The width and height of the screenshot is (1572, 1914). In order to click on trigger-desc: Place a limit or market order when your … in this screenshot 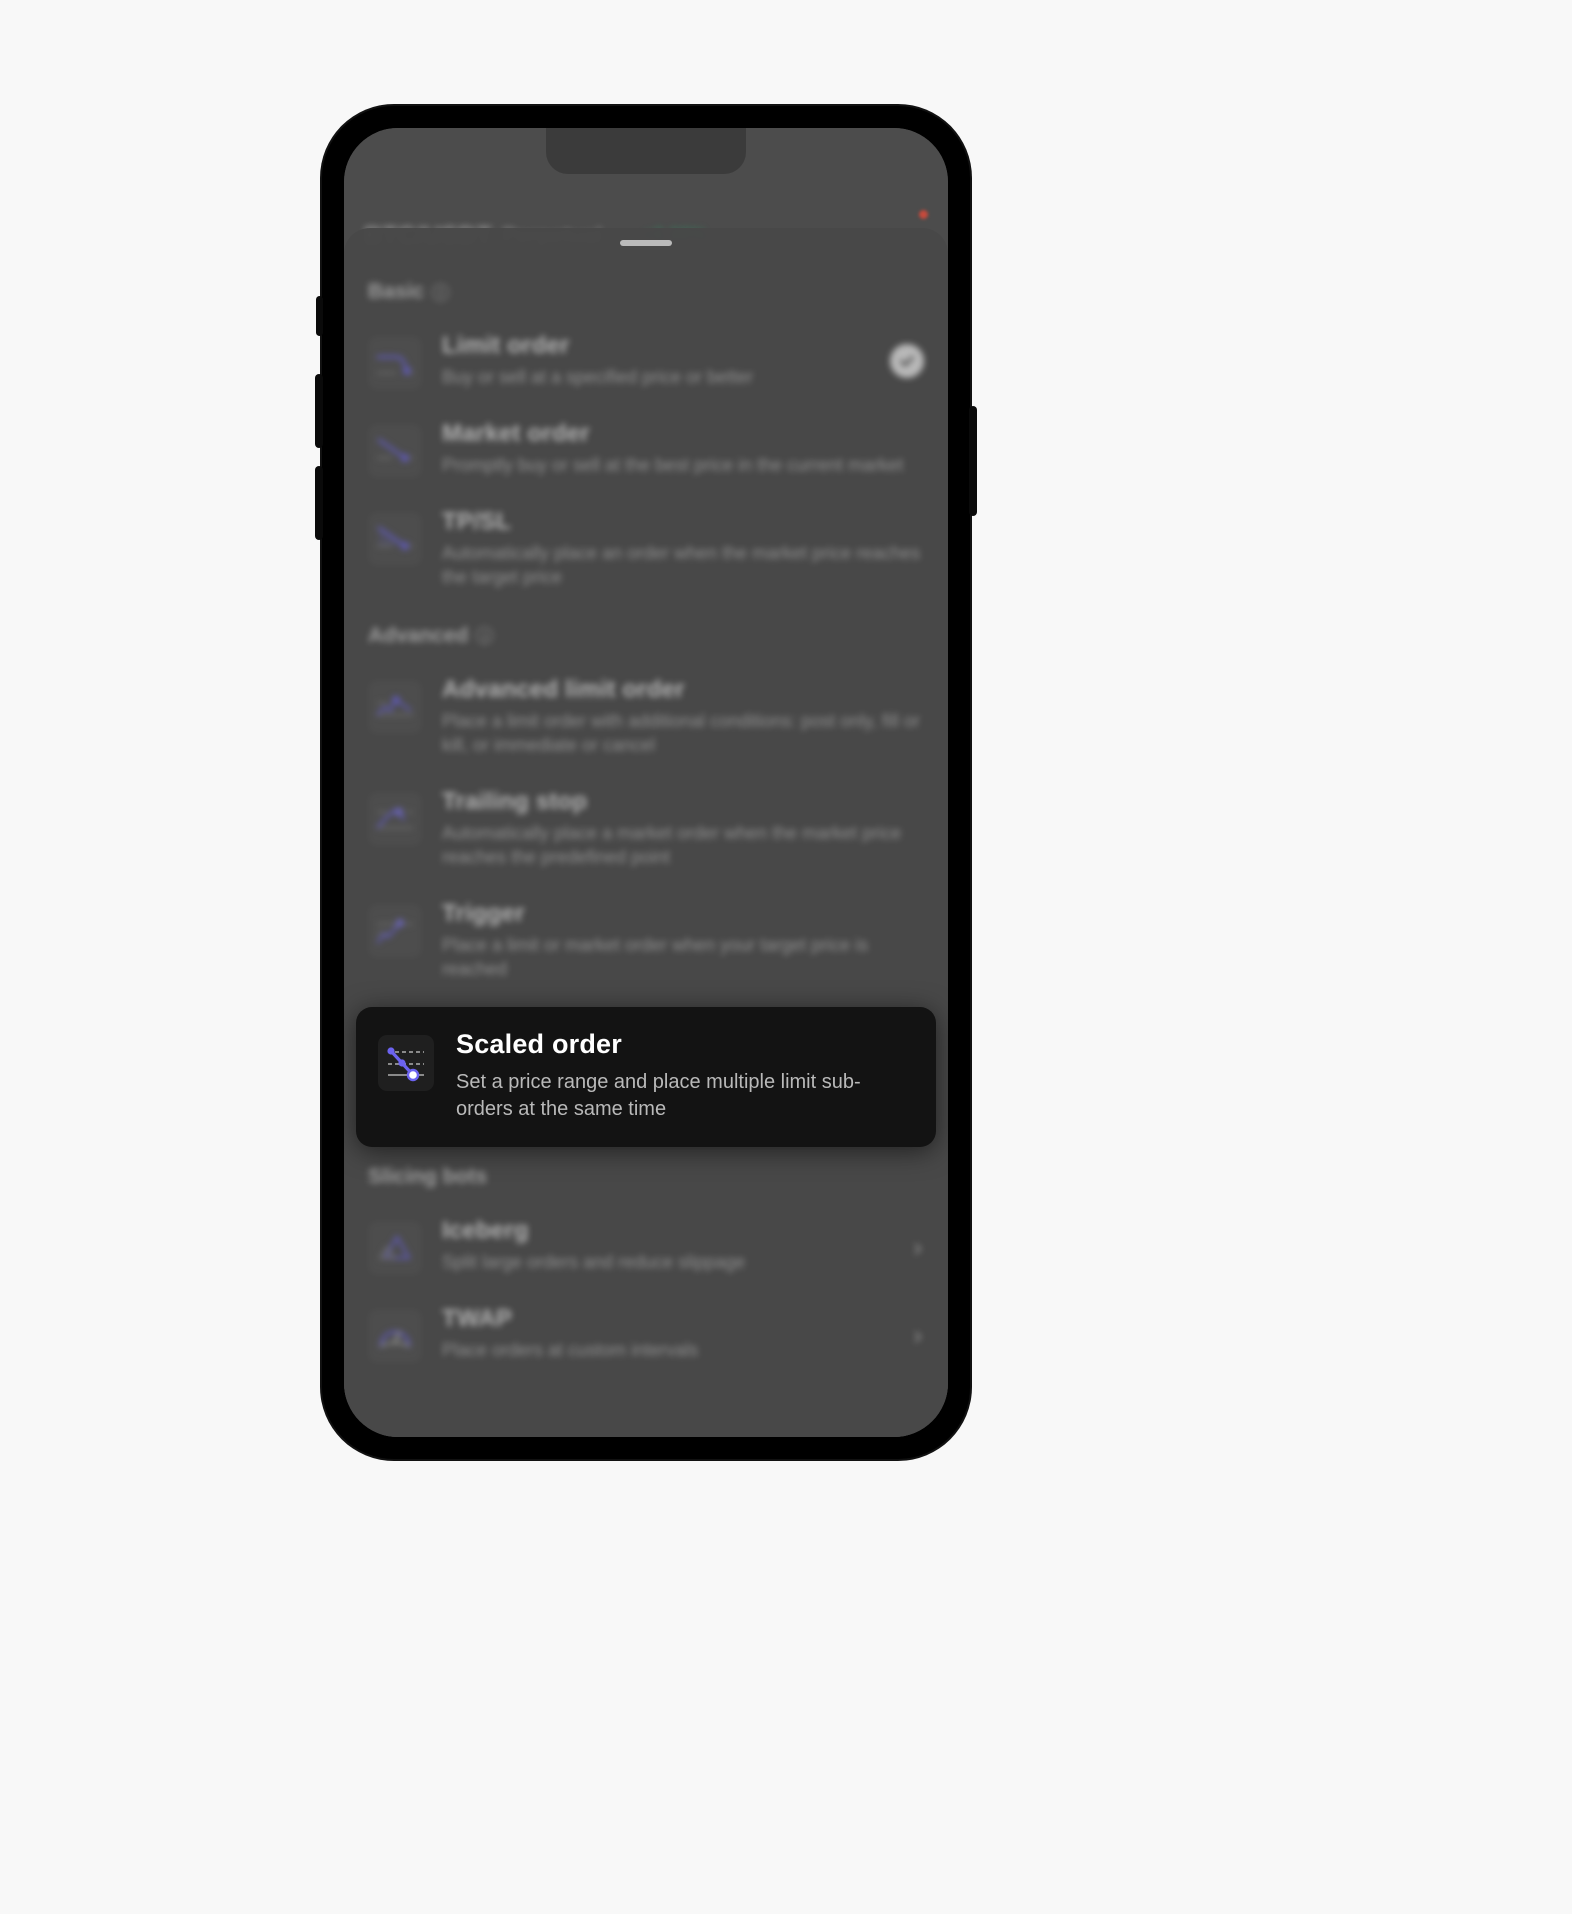, I will do `click(655, 956)`.